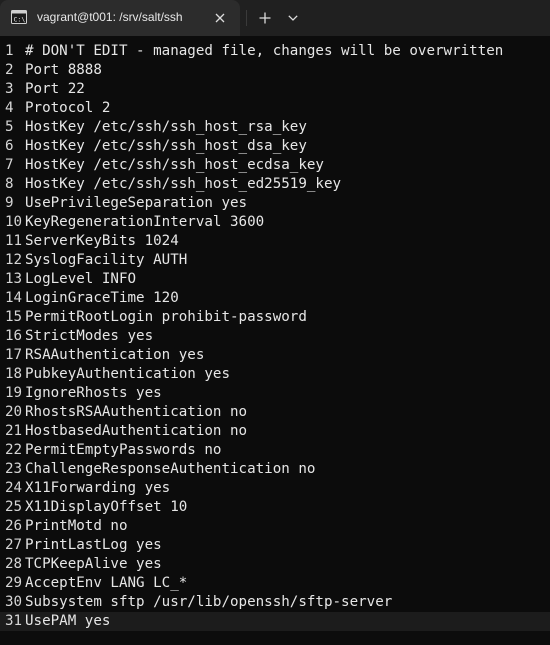 Image resolution: width=550 pixels, height=645 pixels. What do you see at coordinates (166, 317) in the screenshot?
I see `line-text: PermitRootLogin prohibit-password` at bounding box center [166, 317].